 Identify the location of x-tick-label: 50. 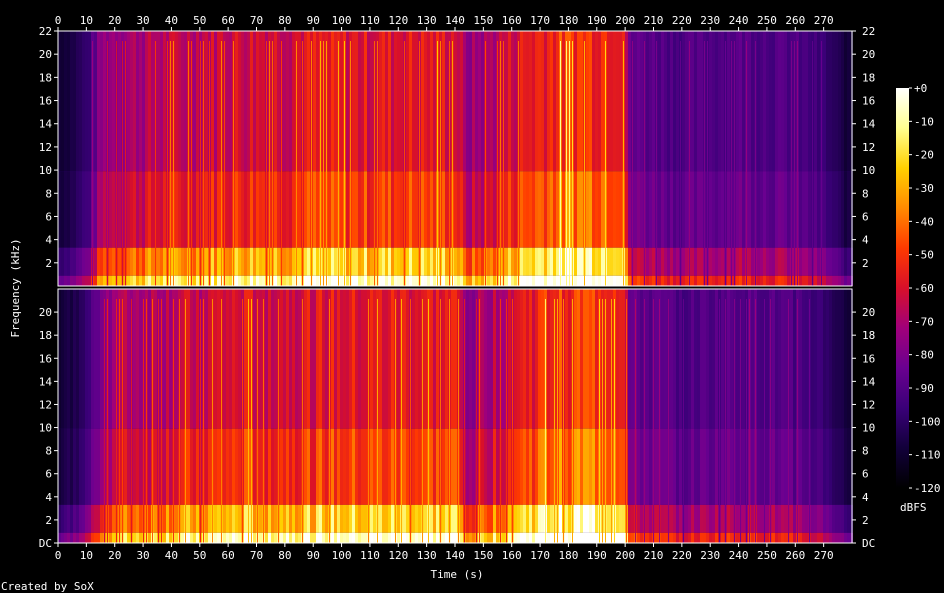
(199, 555).